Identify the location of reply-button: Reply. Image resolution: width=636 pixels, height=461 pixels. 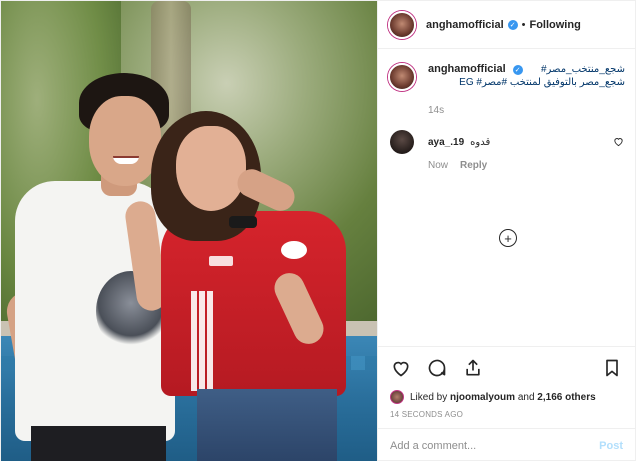
(473, 165).